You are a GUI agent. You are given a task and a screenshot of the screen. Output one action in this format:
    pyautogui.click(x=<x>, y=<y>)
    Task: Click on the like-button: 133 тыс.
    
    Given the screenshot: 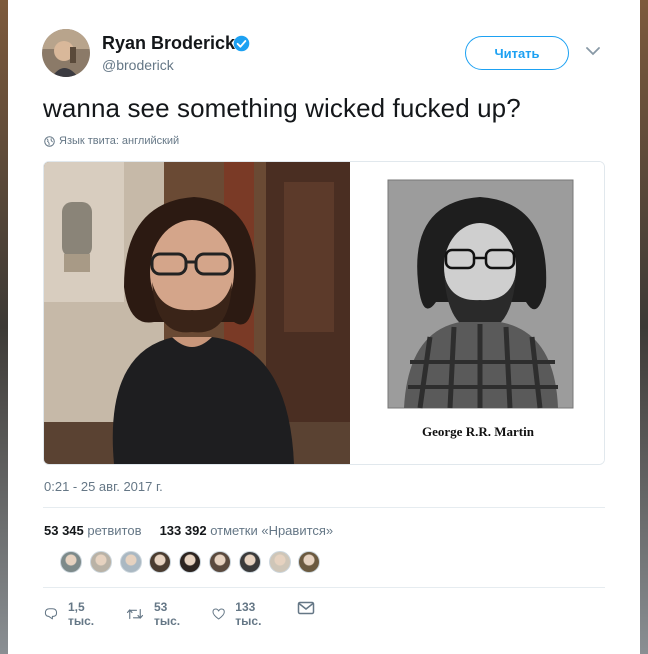 What is the action you would take?
    pyautogui.click(x=240, y=614)
    